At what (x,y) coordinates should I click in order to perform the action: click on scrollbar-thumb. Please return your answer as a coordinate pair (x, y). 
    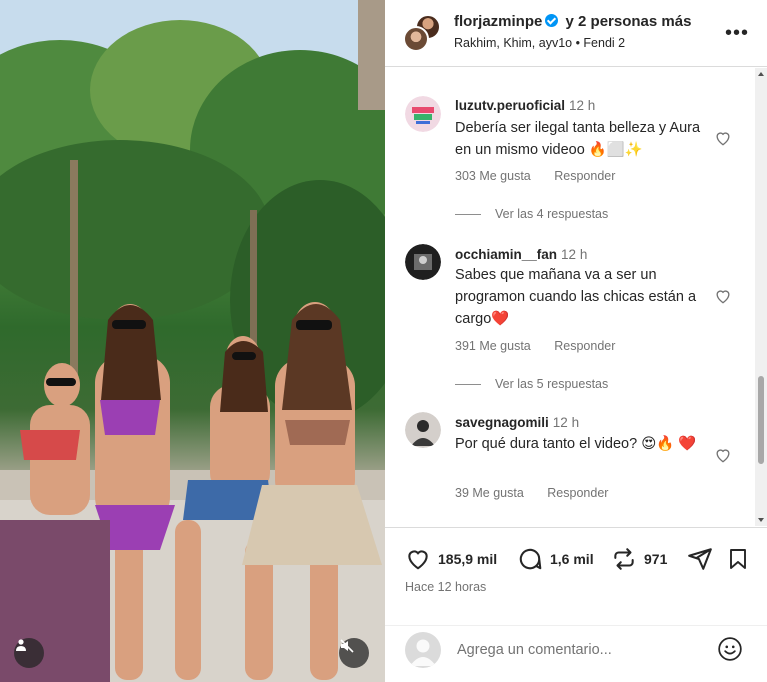
    Looking at the image, I should click on (761, 420).